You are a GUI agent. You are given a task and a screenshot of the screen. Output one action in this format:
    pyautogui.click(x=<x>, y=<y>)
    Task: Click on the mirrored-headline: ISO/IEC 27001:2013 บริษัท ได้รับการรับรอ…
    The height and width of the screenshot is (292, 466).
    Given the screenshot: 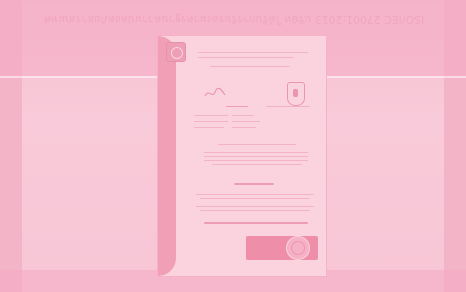 What is the action you would take?
    pyautogui.click(x=234, y=19)
    